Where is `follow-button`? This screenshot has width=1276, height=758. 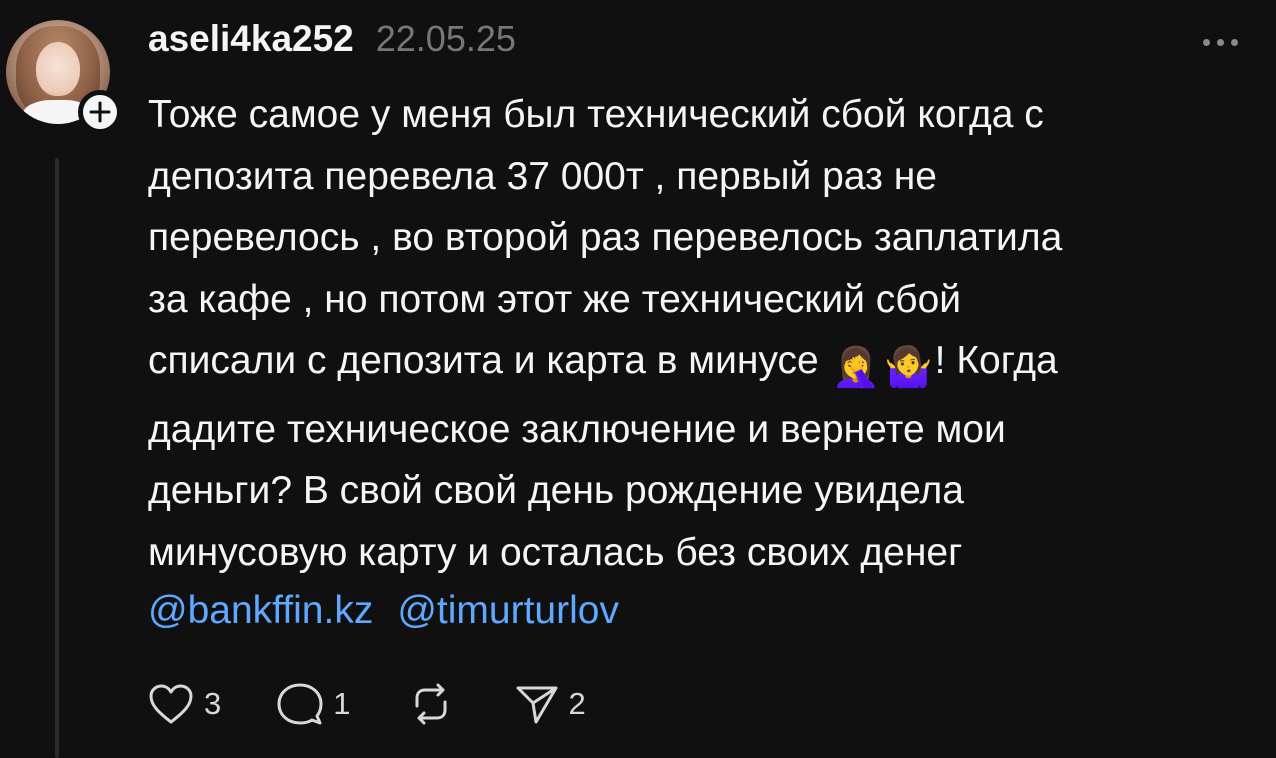
follow-button is located at coordinates (100, 112).